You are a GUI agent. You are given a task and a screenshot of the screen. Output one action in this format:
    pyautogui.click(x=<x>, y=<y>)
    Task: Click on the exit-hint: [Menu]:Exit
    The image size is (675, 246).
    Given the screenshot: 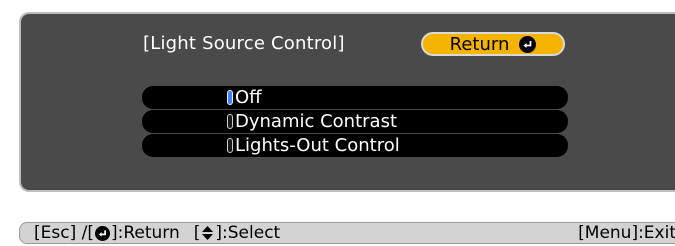 What is the action you would take?
    pyautogui.click(x=626, y=233)
    